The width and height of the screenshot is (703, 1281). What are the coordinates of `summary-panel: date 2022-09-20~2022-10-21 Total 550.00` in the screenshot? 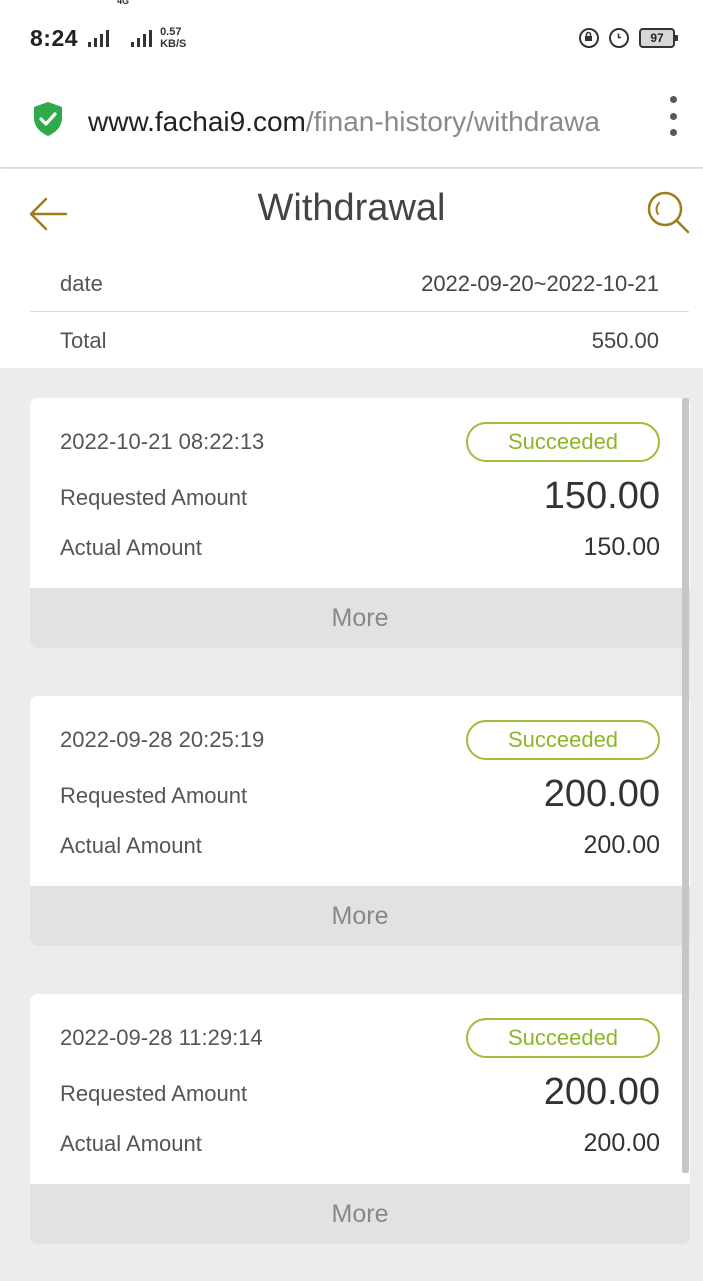 It's located at (351, 312).